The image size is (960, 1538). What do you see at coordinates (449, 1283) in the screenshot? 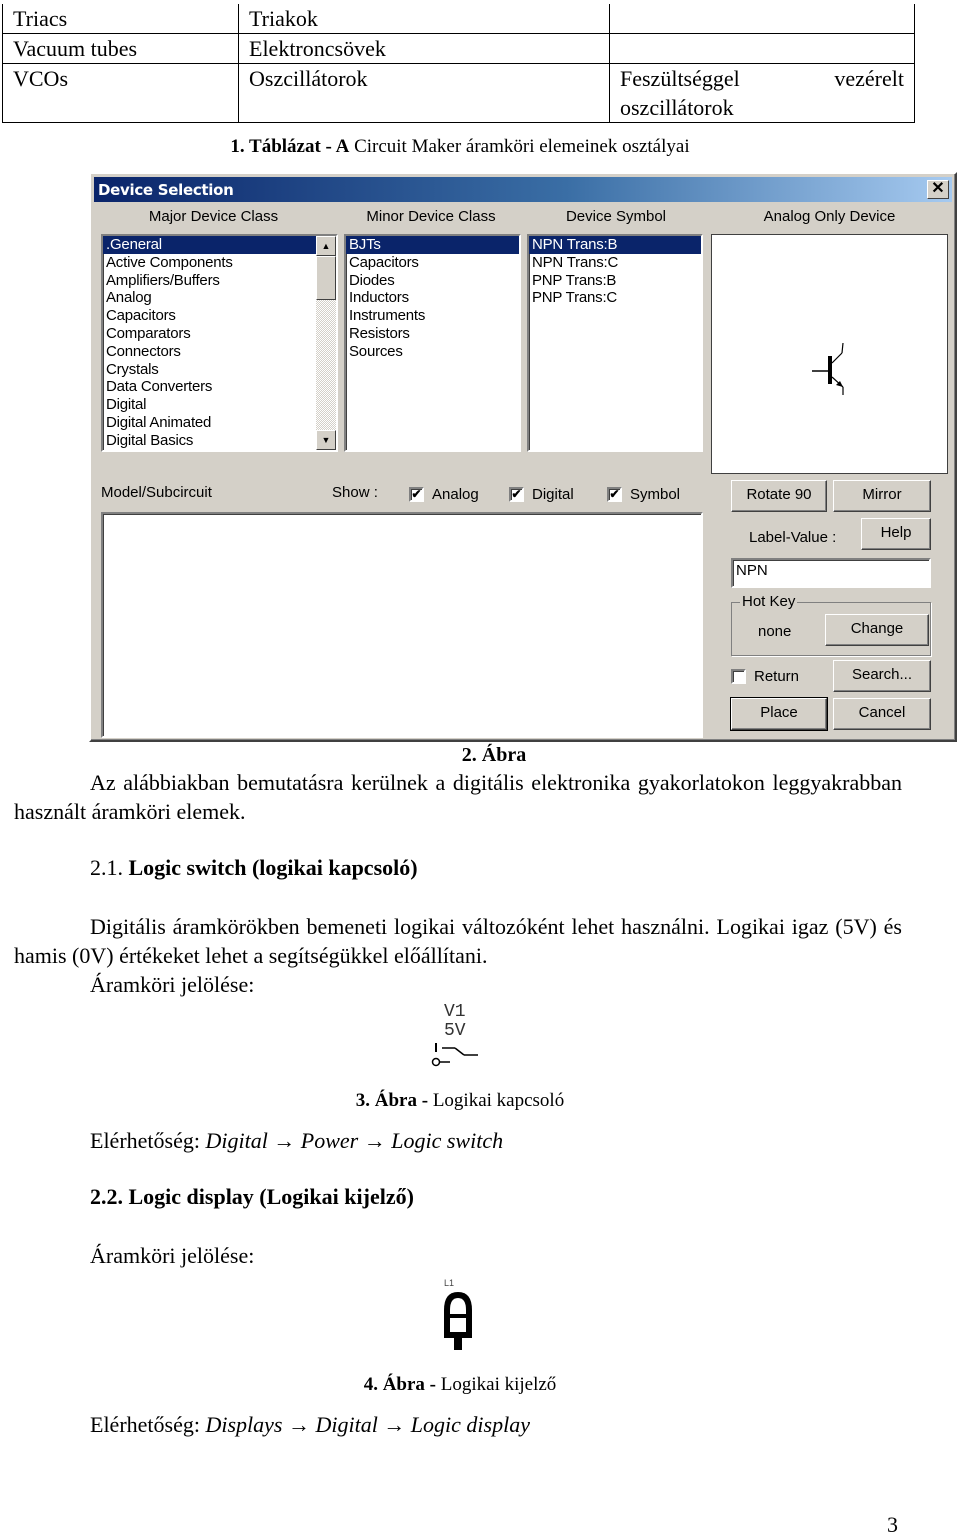
I see `display-name: L1` at bounding box center [449, 1283].